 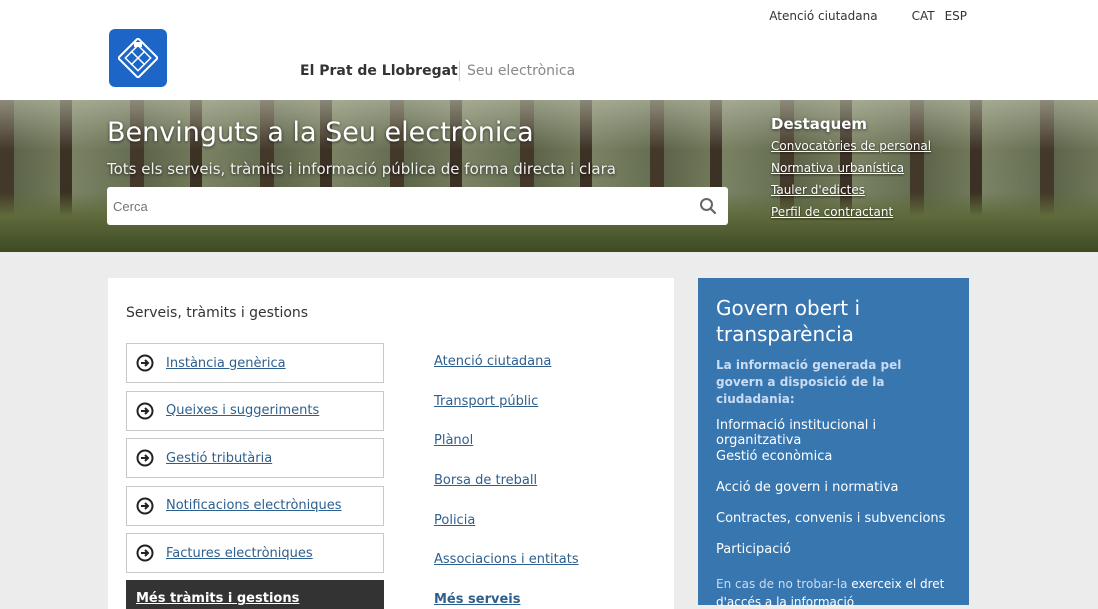 I want to click on service-item-gestio-tributaria: Gestió tributària, so click(x=255, y=458).